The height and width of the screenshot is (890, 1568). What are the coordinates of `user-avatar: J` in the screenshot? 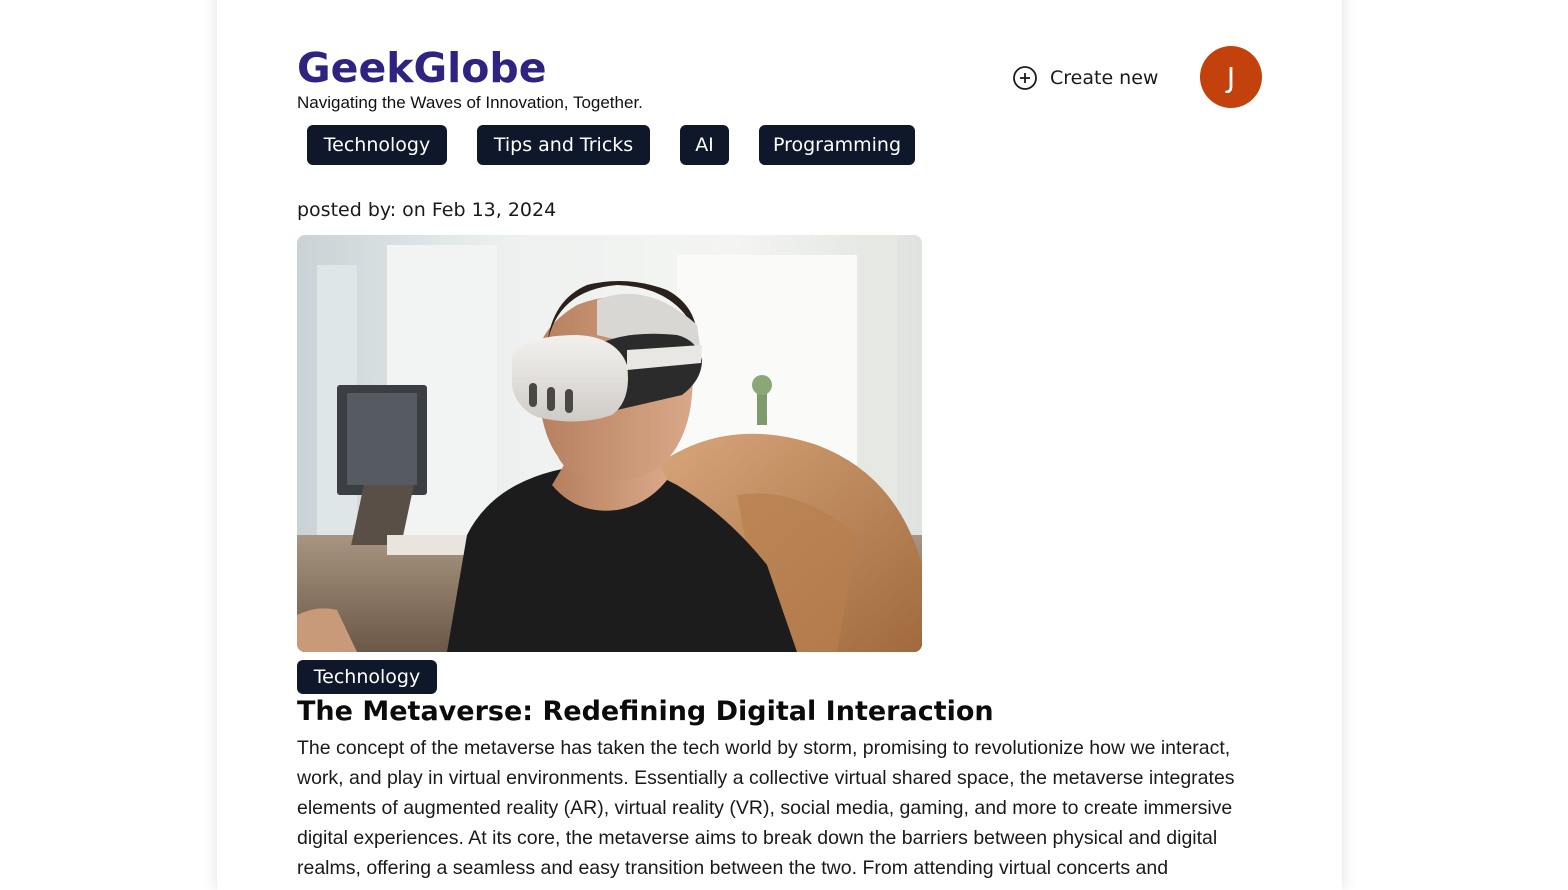 It's located at (1231, 77).